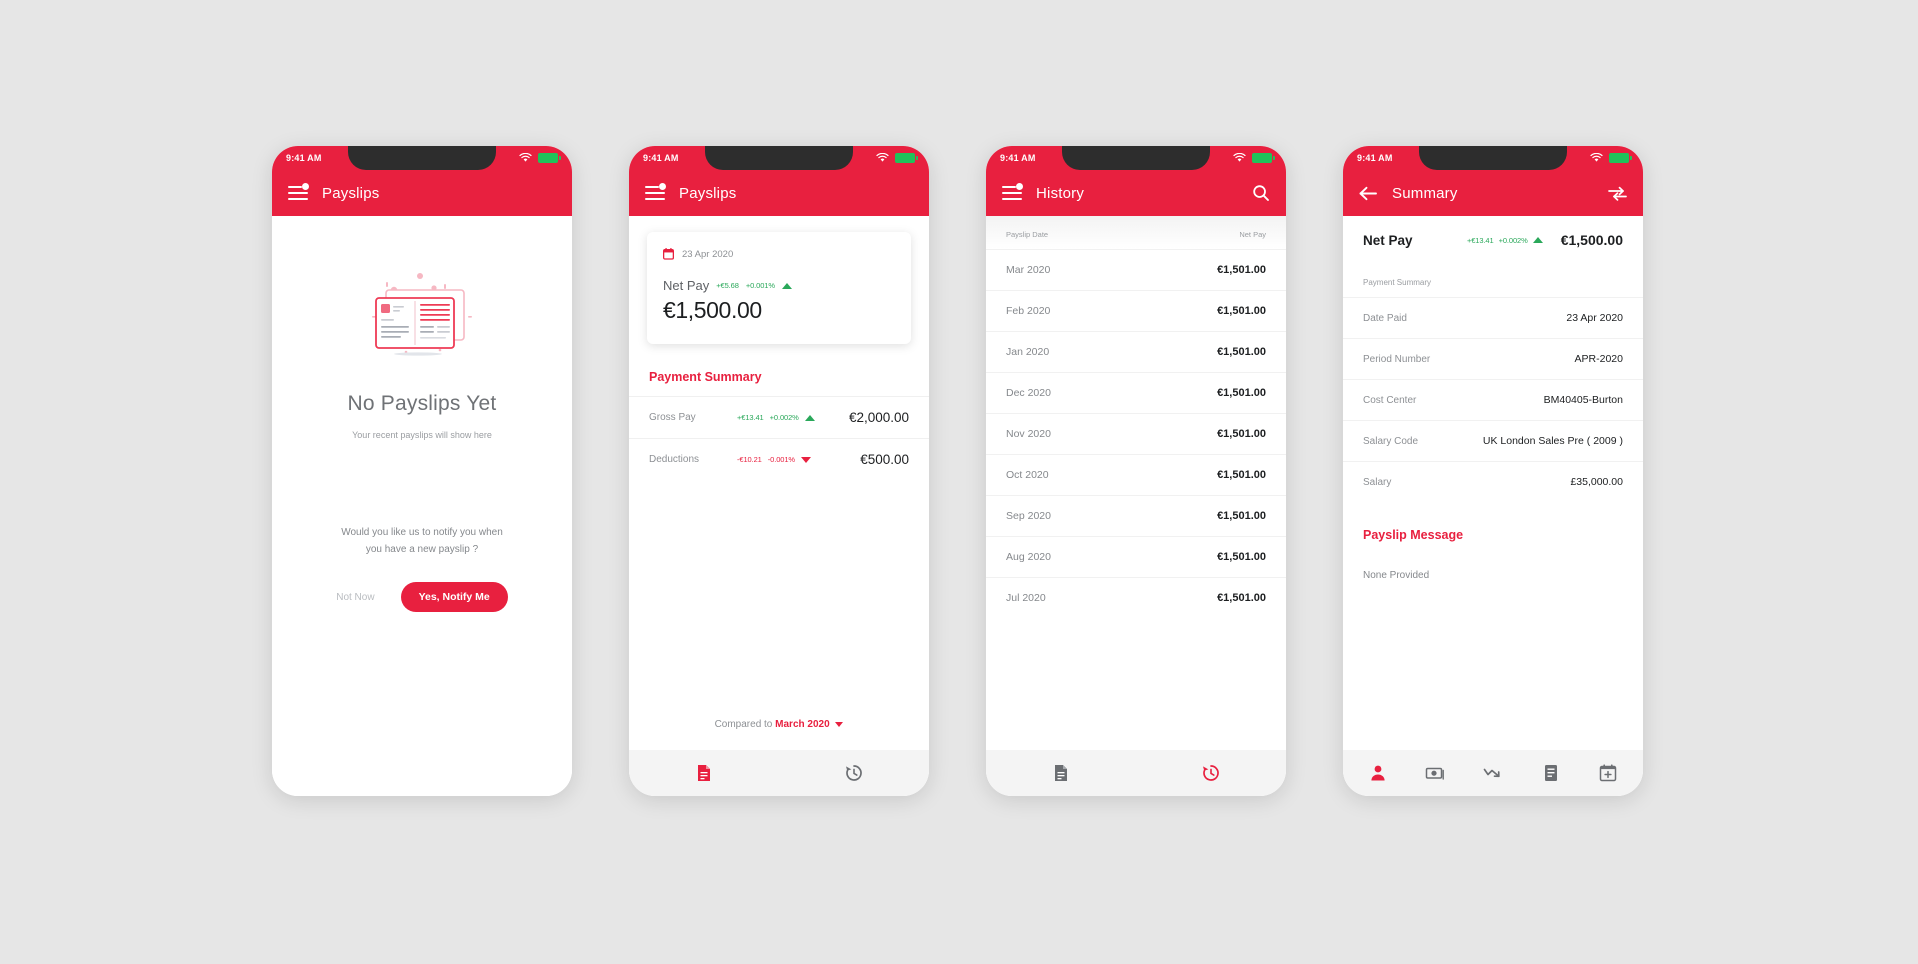 The height and width of the screenshot is (964, 1918). What do you see at coordinates (750, 417) in the screenshot?
I see `summary-row-delta-amount: +€13.41` at bounding box center [750, 417].